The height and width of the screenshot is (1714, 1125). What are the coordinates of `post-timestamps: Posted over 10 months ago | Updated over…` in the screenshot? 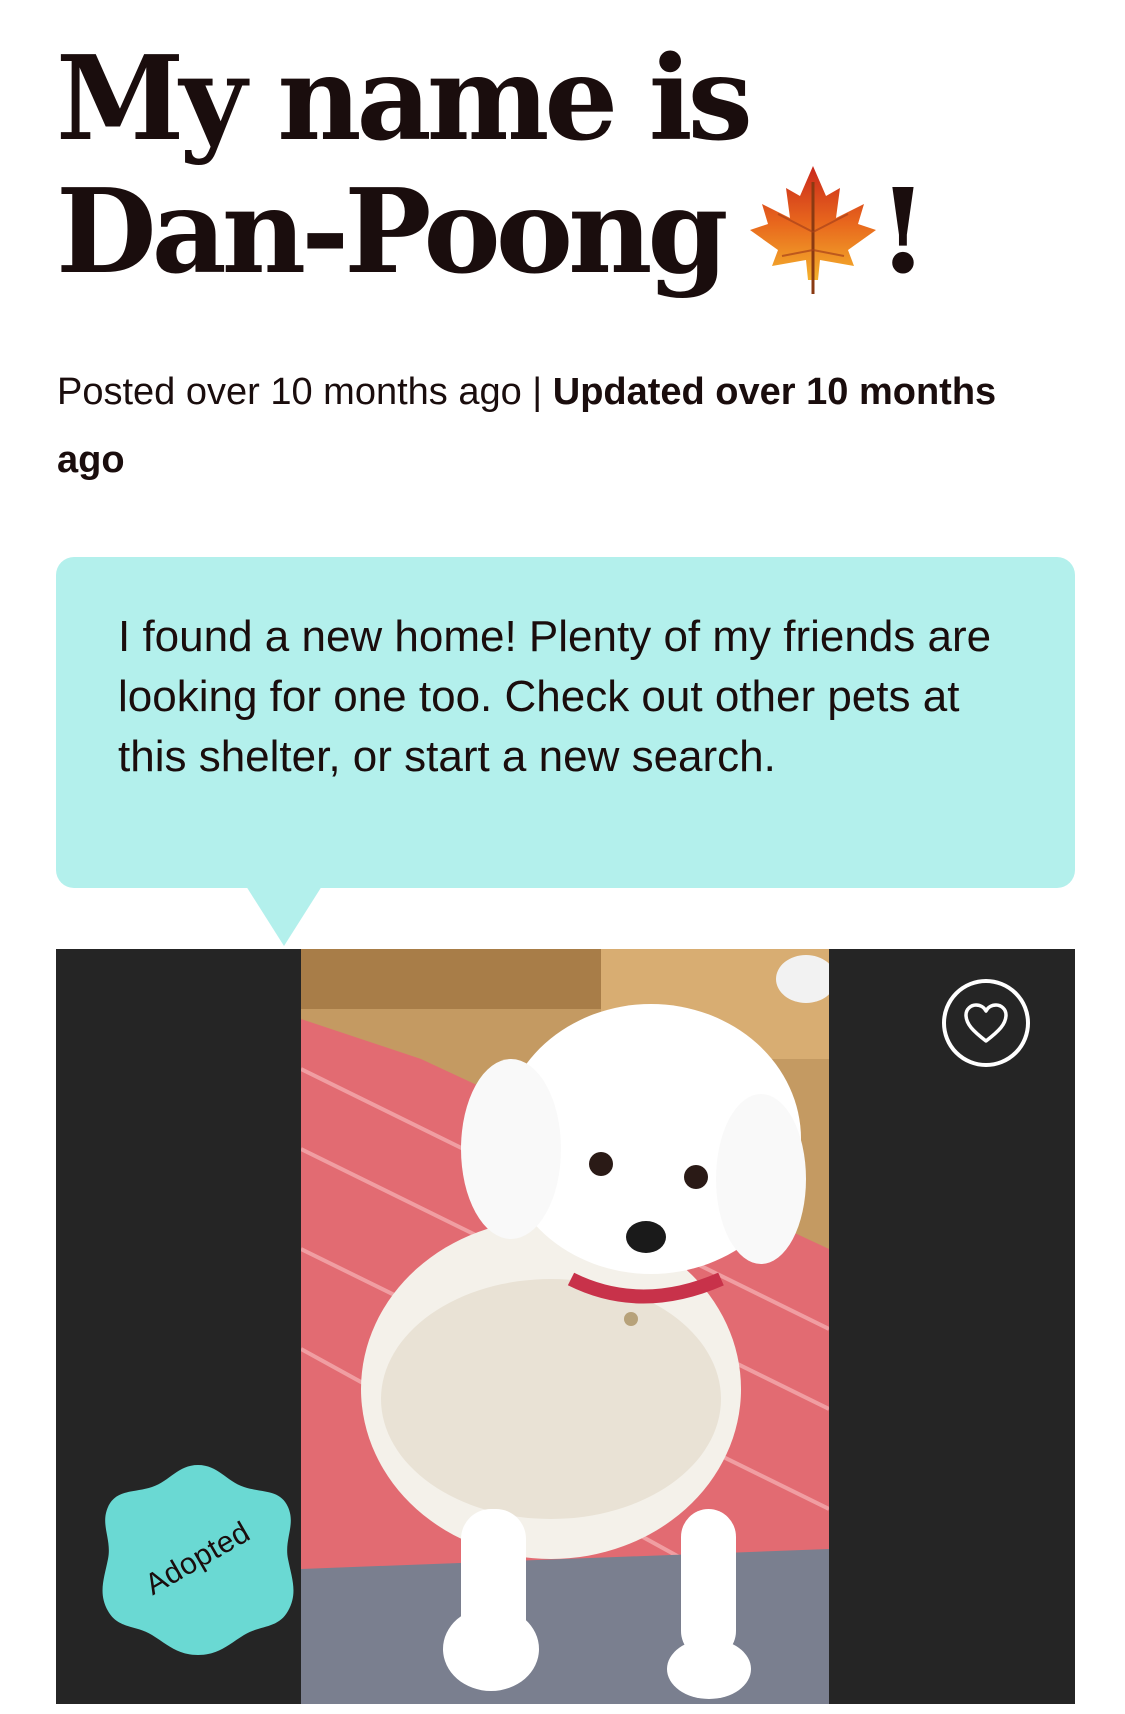 It's located at (557, 426).